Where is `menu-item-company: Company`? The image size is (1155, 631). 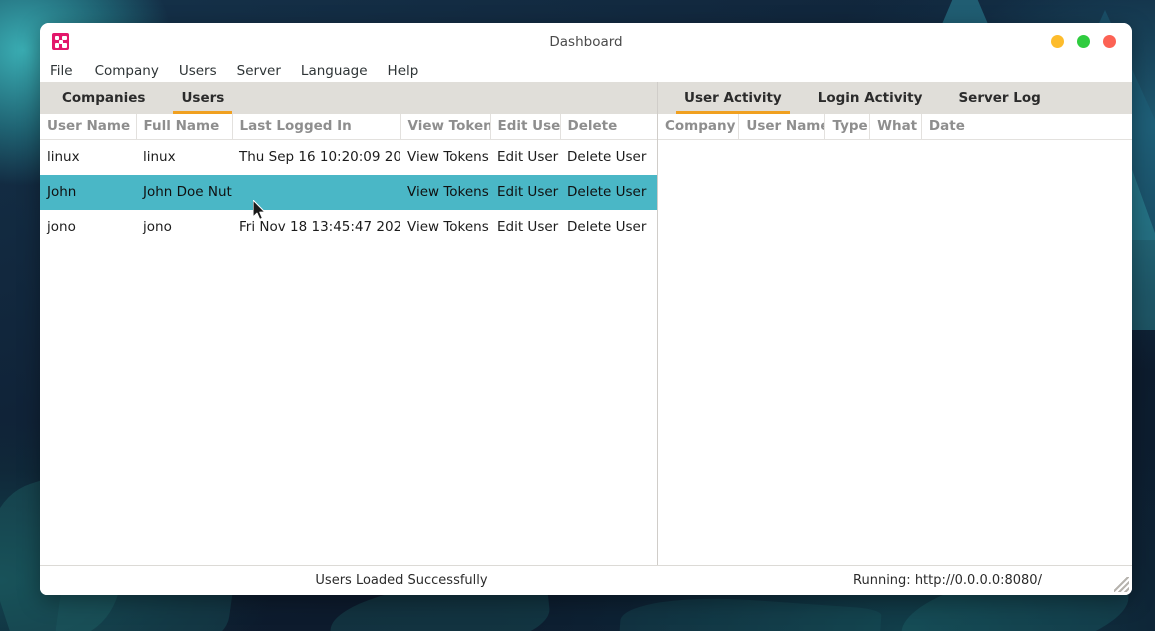 menu-item-company: Company is located at coordinates (127, 71).